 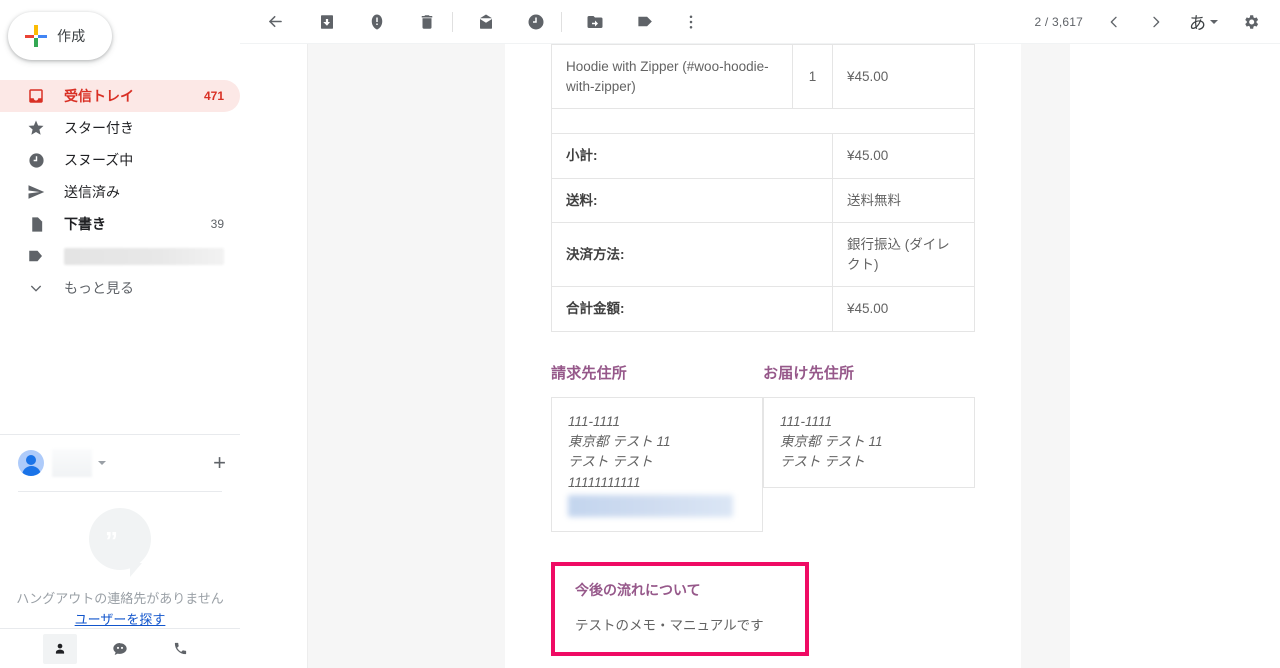 What do you see at coordinates (36, 96) in the screenshot?
I see `inbox-icon` at bounding box center [36, 96].